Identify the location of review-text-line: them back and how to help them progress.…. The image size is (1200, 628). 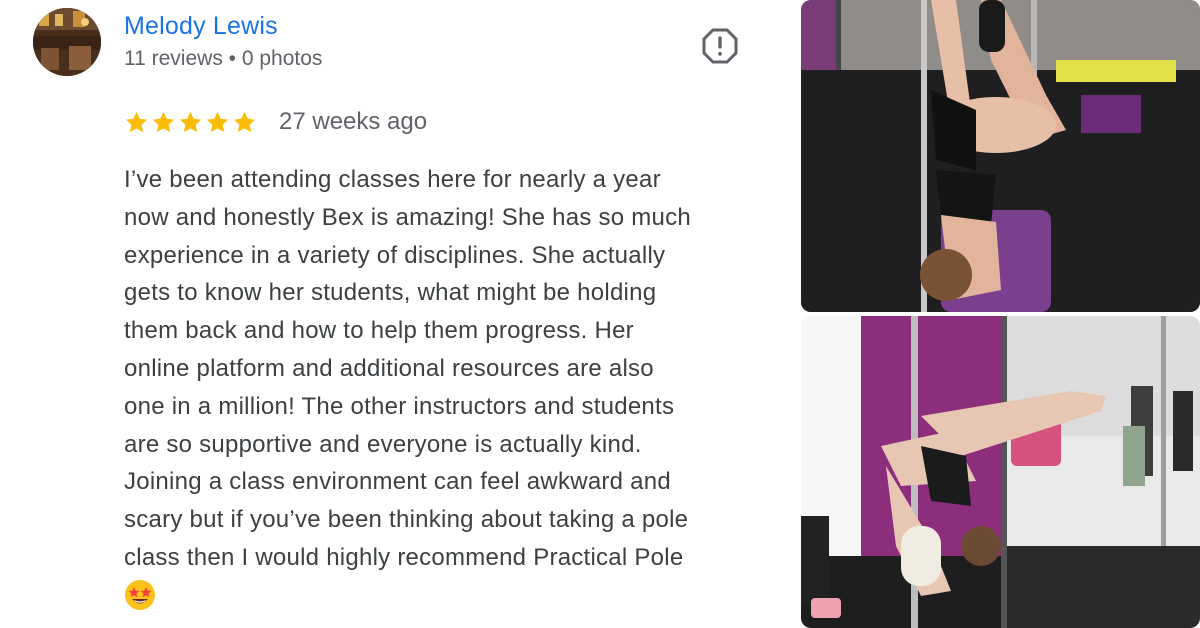
(379, 331).